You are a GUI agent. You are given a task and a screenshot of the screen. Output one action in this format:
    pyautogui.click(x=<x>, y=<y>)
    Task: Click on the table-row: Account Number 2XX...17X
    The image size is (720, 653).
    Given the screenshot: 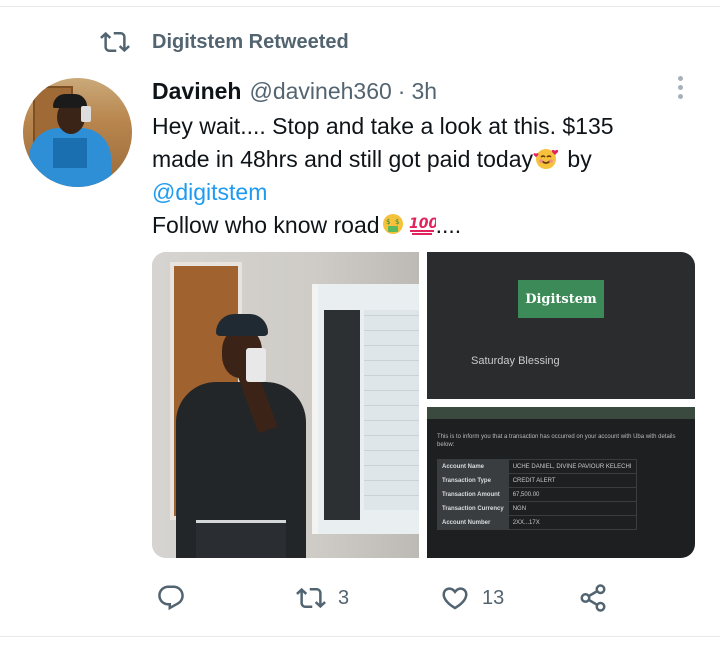 What is the action you would take?
    pyautogui.click(x=537, y=522)
    